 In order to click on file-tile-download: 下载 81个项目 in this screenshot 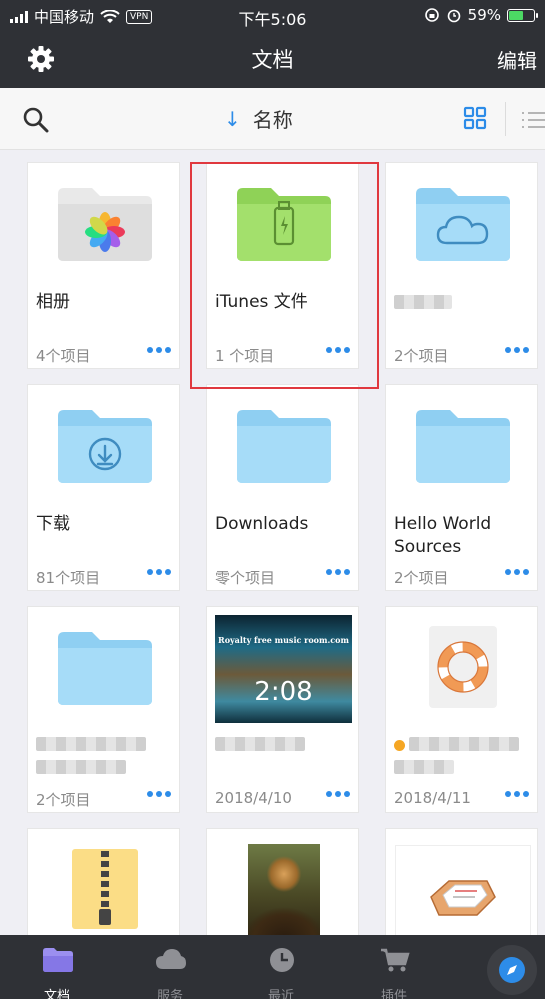, I will do `click(103, 487)`.